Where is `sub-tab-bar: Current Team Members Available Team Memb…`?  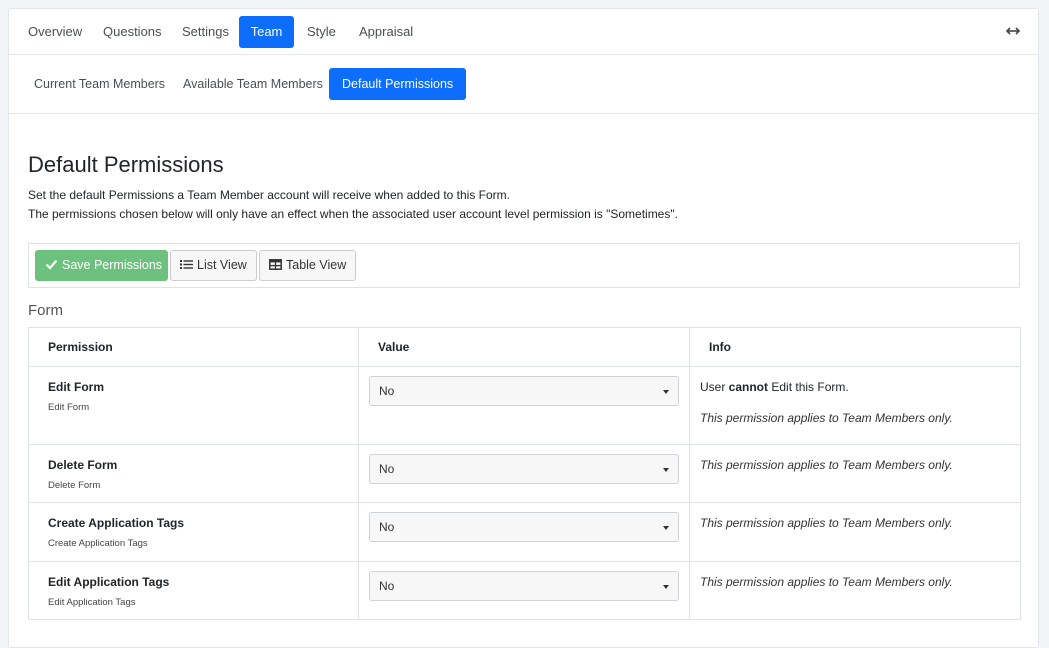
sub-tab-bar: Current Team Members Available Team Memb… is located at coordinates (523, 84).